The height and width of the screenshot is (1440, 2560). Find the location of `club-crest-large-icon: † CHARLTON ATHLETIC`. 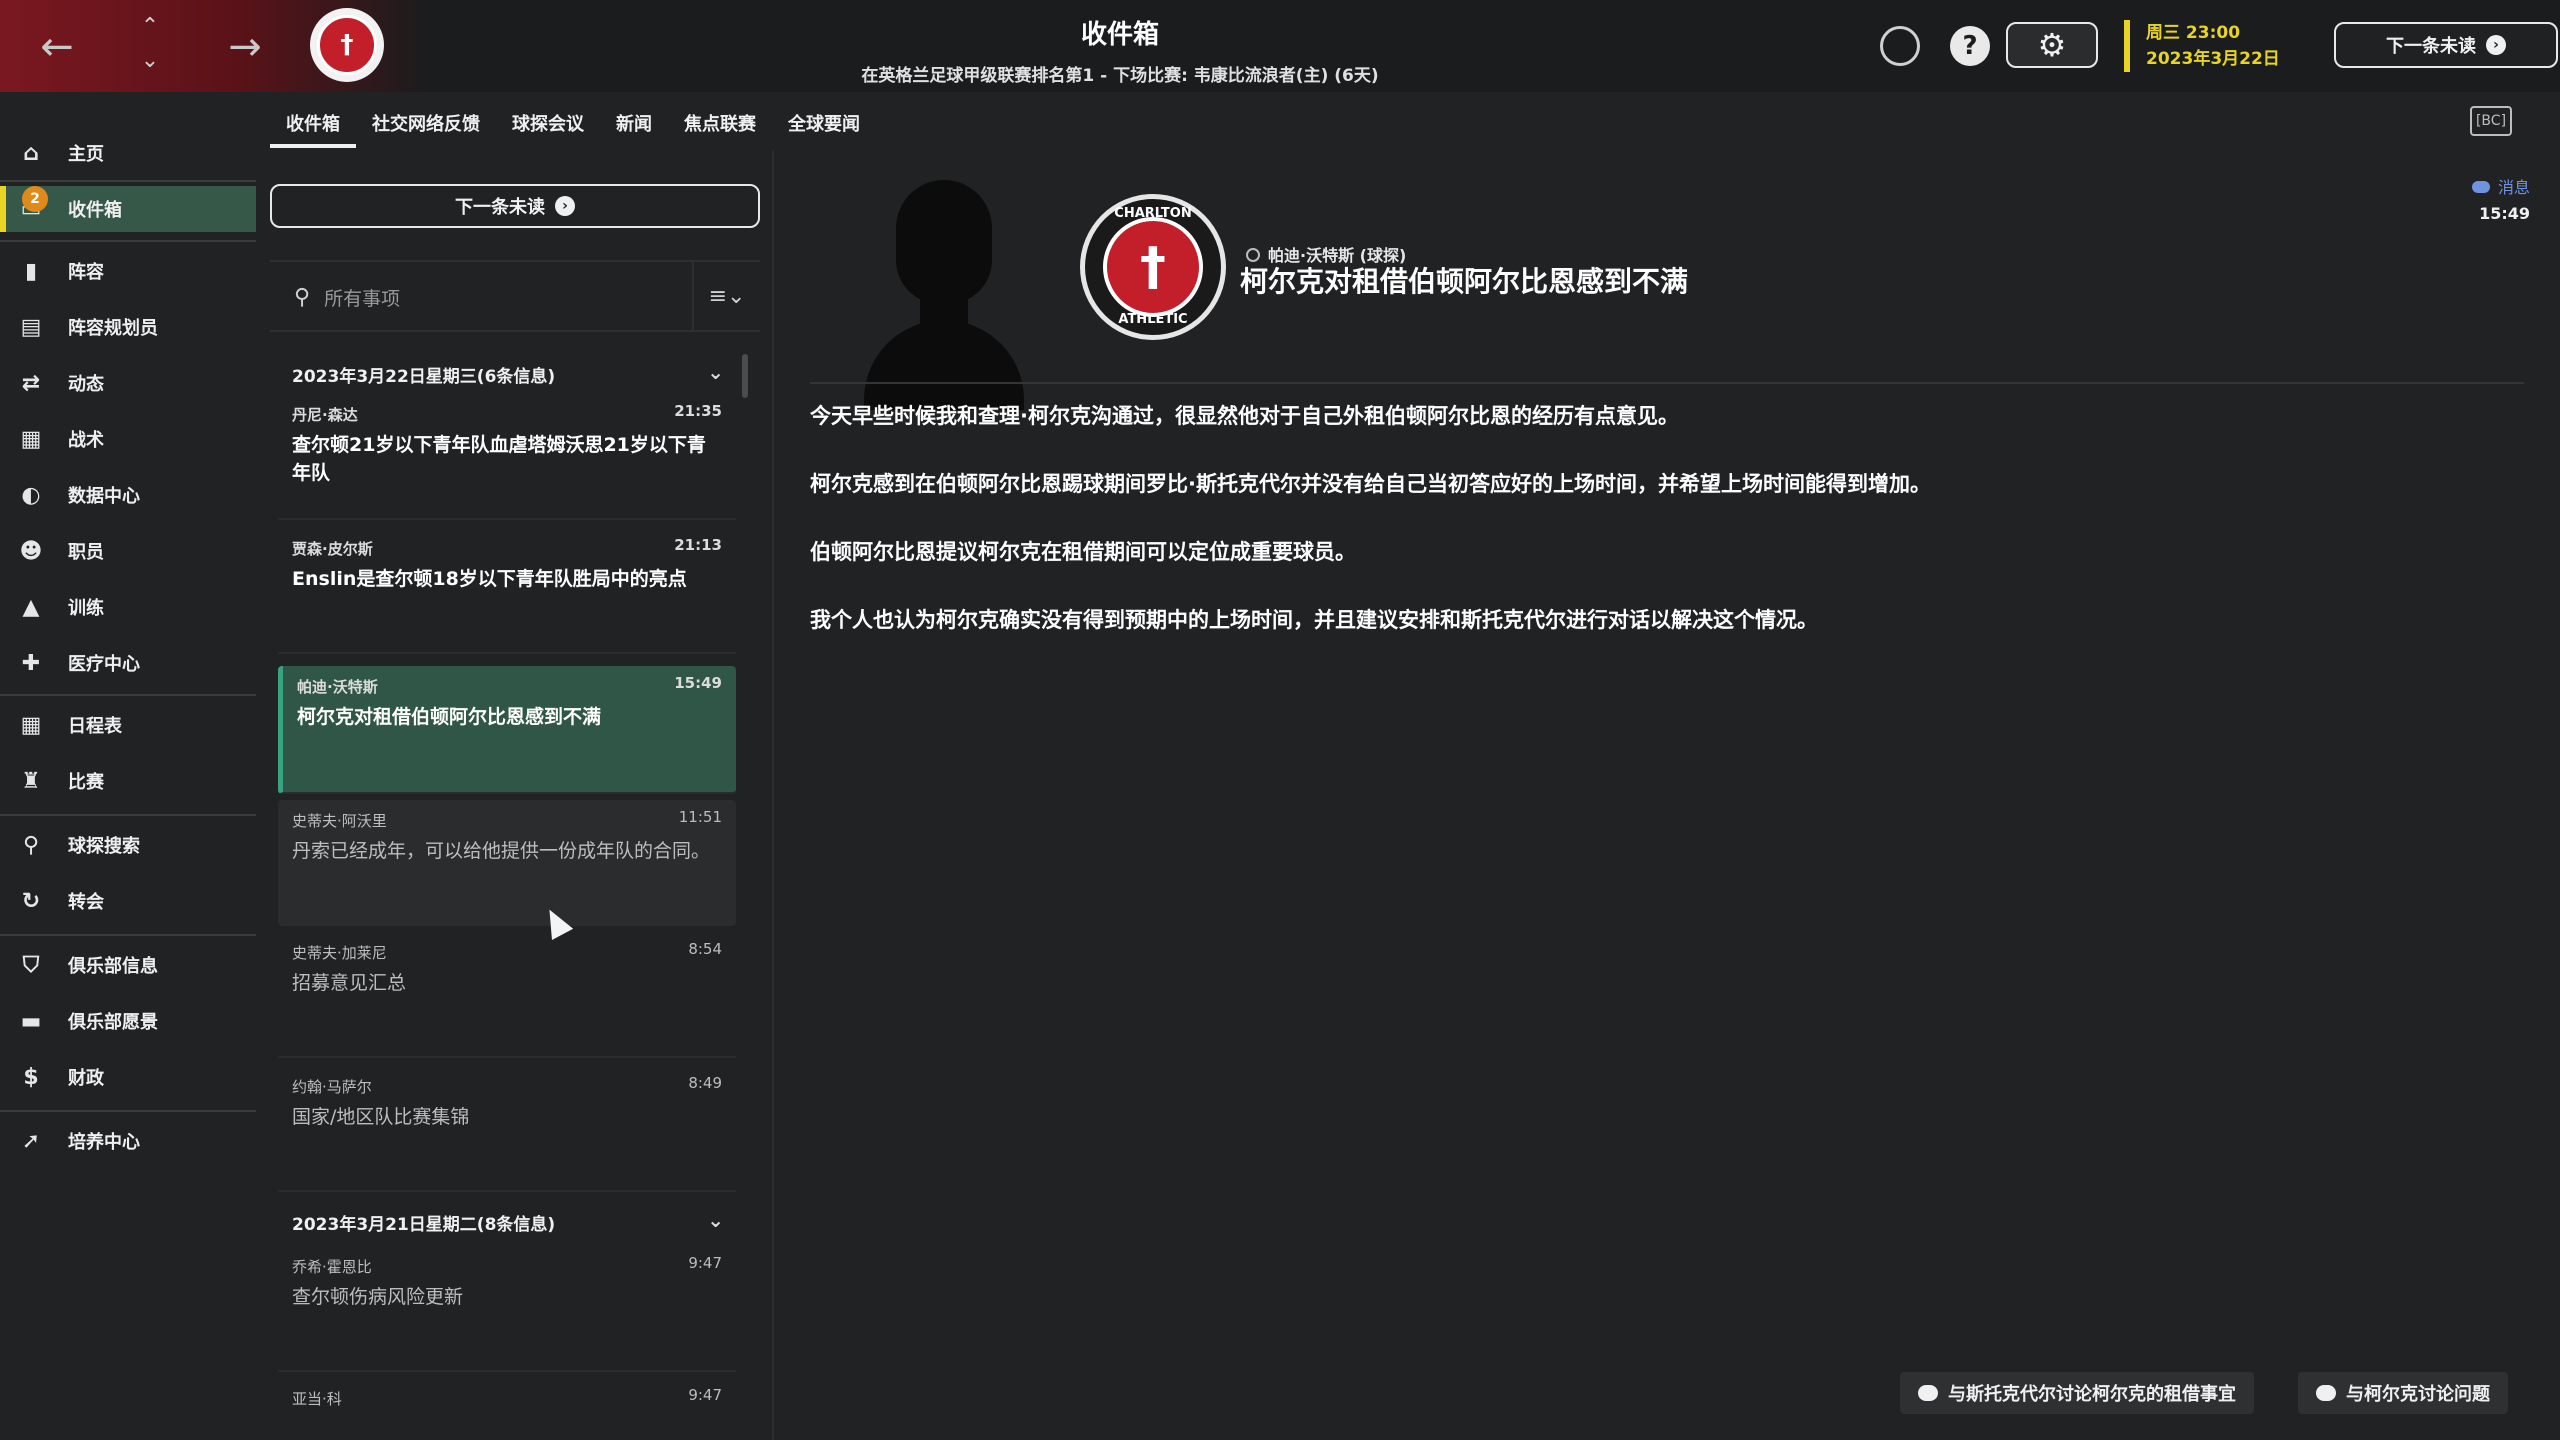

club-crest-large-icon: † CHARLTON ATHLETIC is located at coordinates (1153, 267).